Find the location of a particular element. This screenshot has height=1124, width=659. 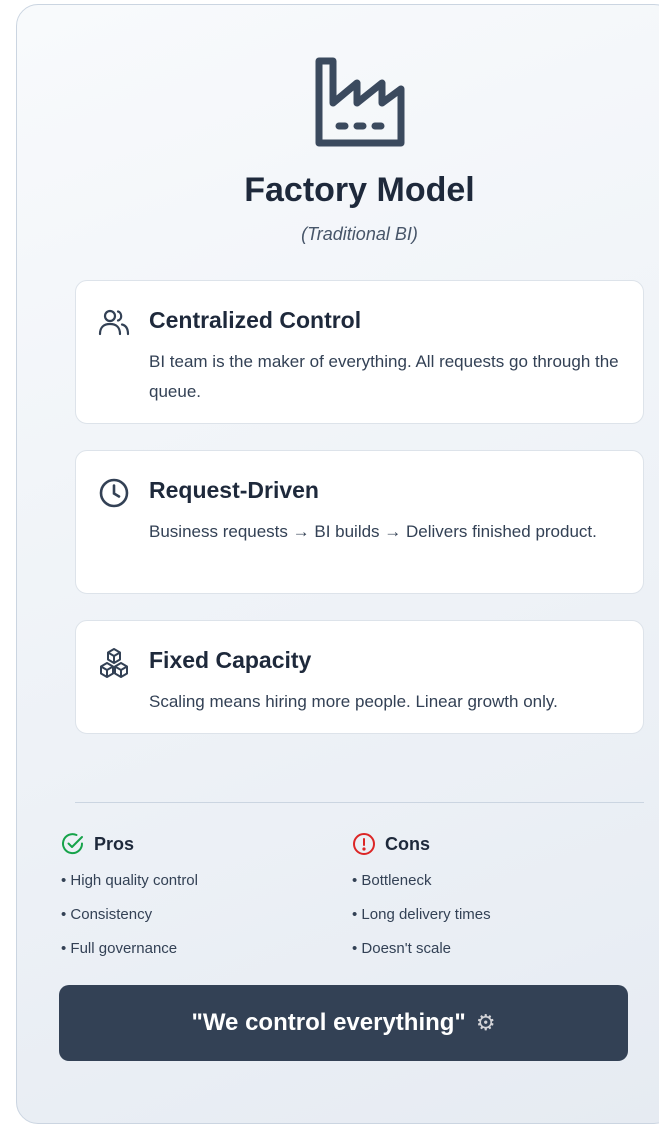

pros-item: • Full governance is located at coordinates (119, 948).